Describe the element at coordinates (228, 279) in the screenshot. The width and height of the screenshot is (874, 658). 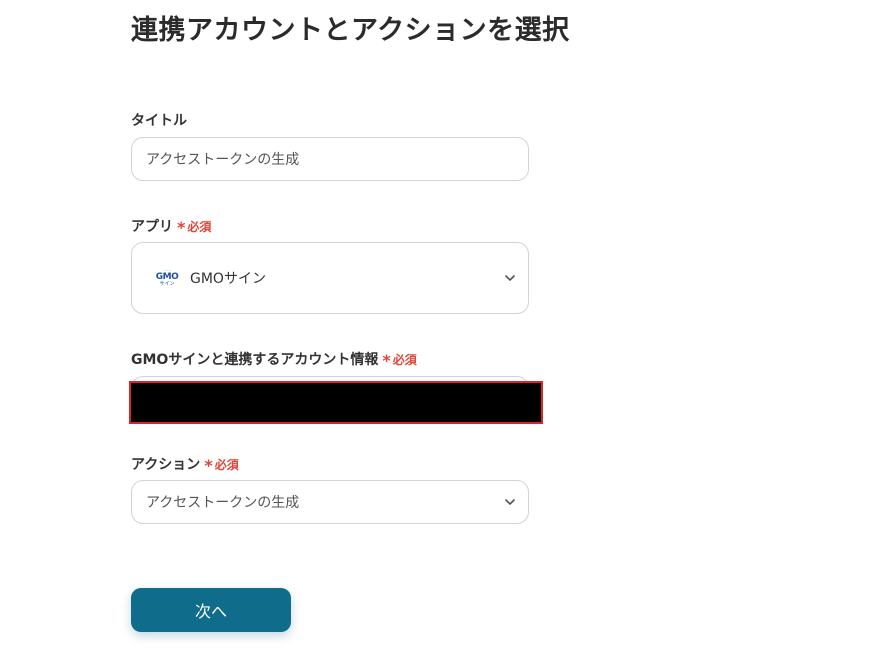
I see `app-select-value: GMOサイン` at that location.